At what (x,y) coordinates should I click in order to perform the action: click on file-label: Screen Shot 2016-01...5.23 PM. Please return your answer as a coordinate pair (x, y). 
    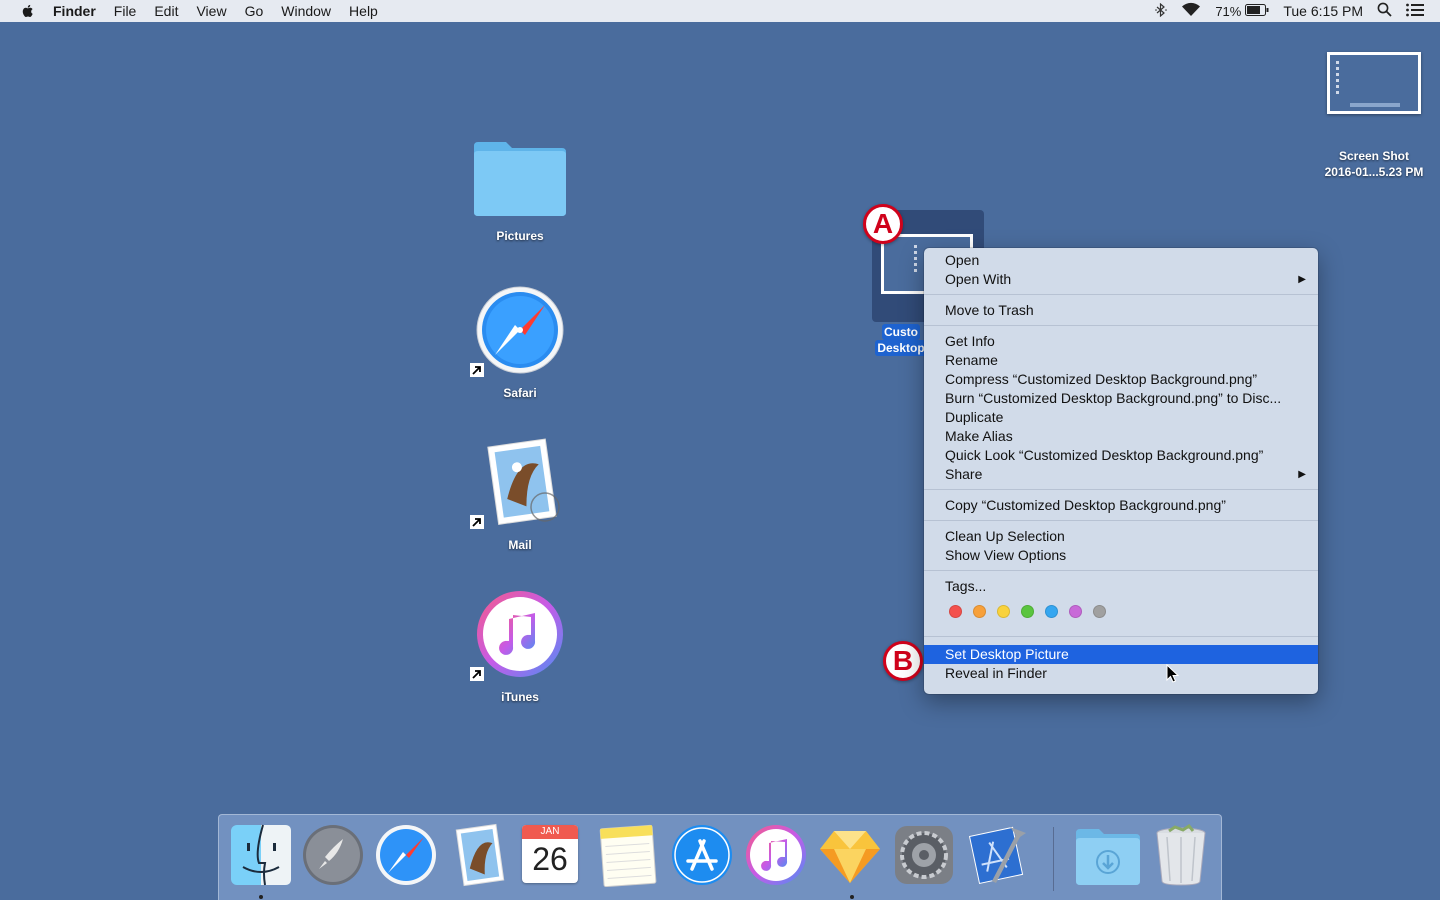
    Looking at the image, I should click on (1374, 164).